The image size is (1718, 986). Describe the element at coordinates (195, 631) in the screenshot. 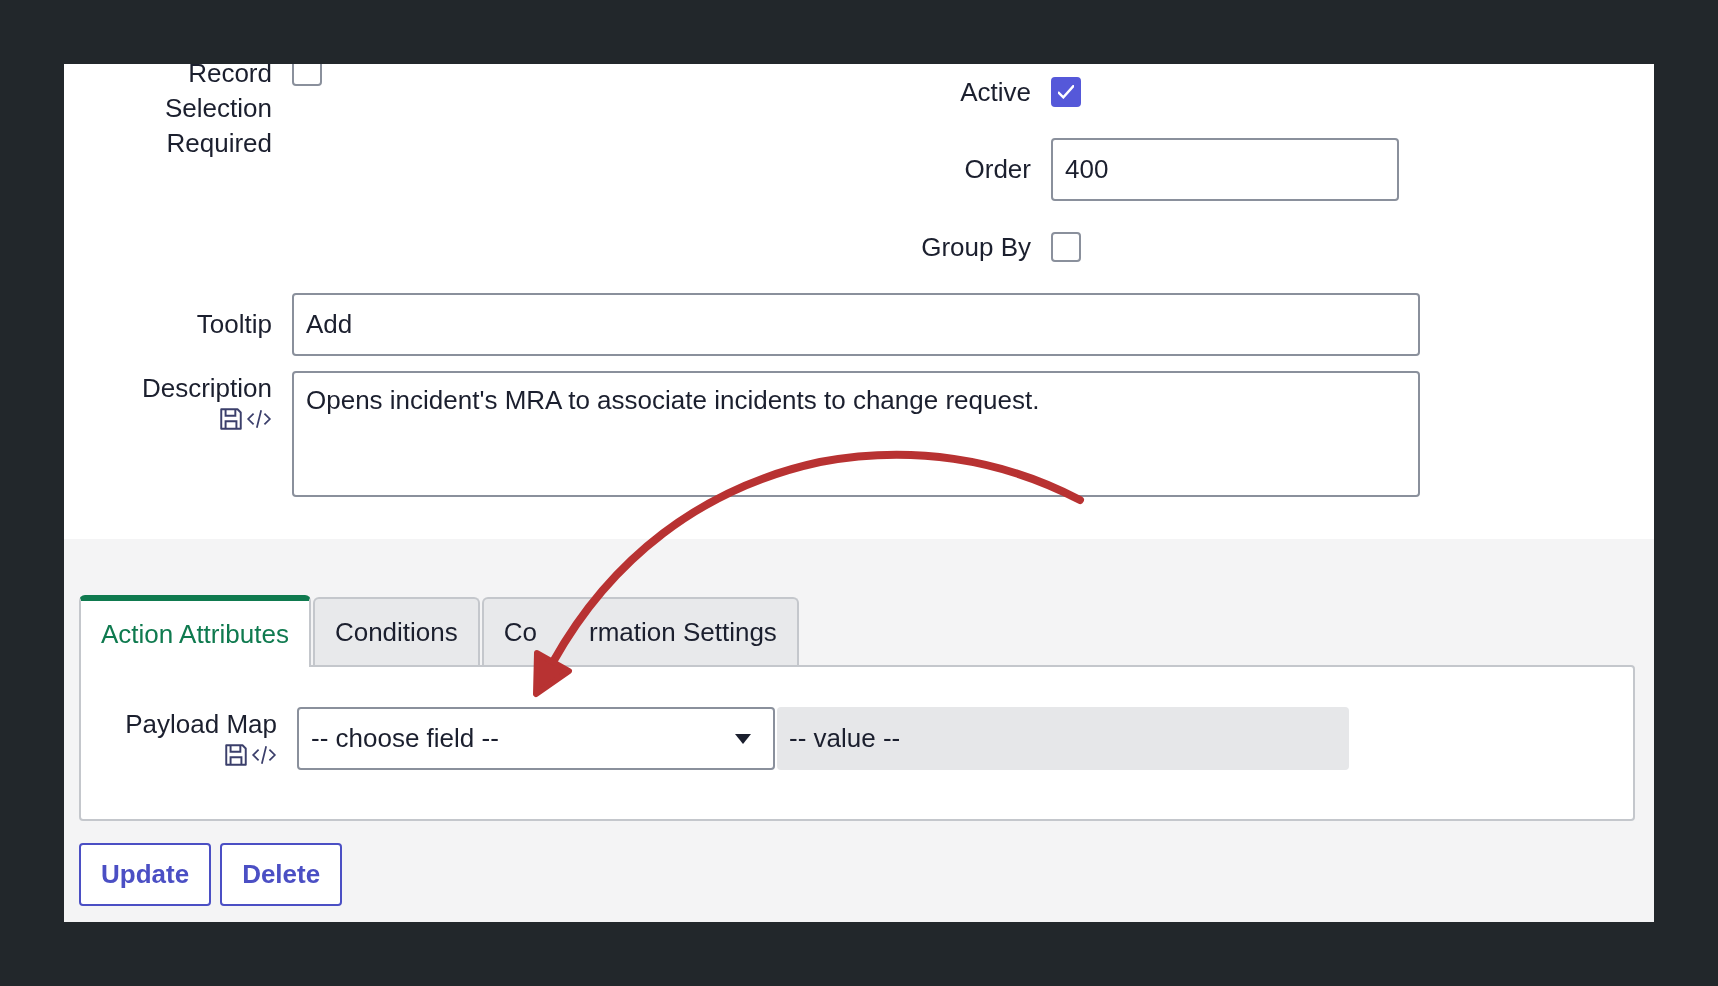

I see `tab: Action Attributes` at that location.